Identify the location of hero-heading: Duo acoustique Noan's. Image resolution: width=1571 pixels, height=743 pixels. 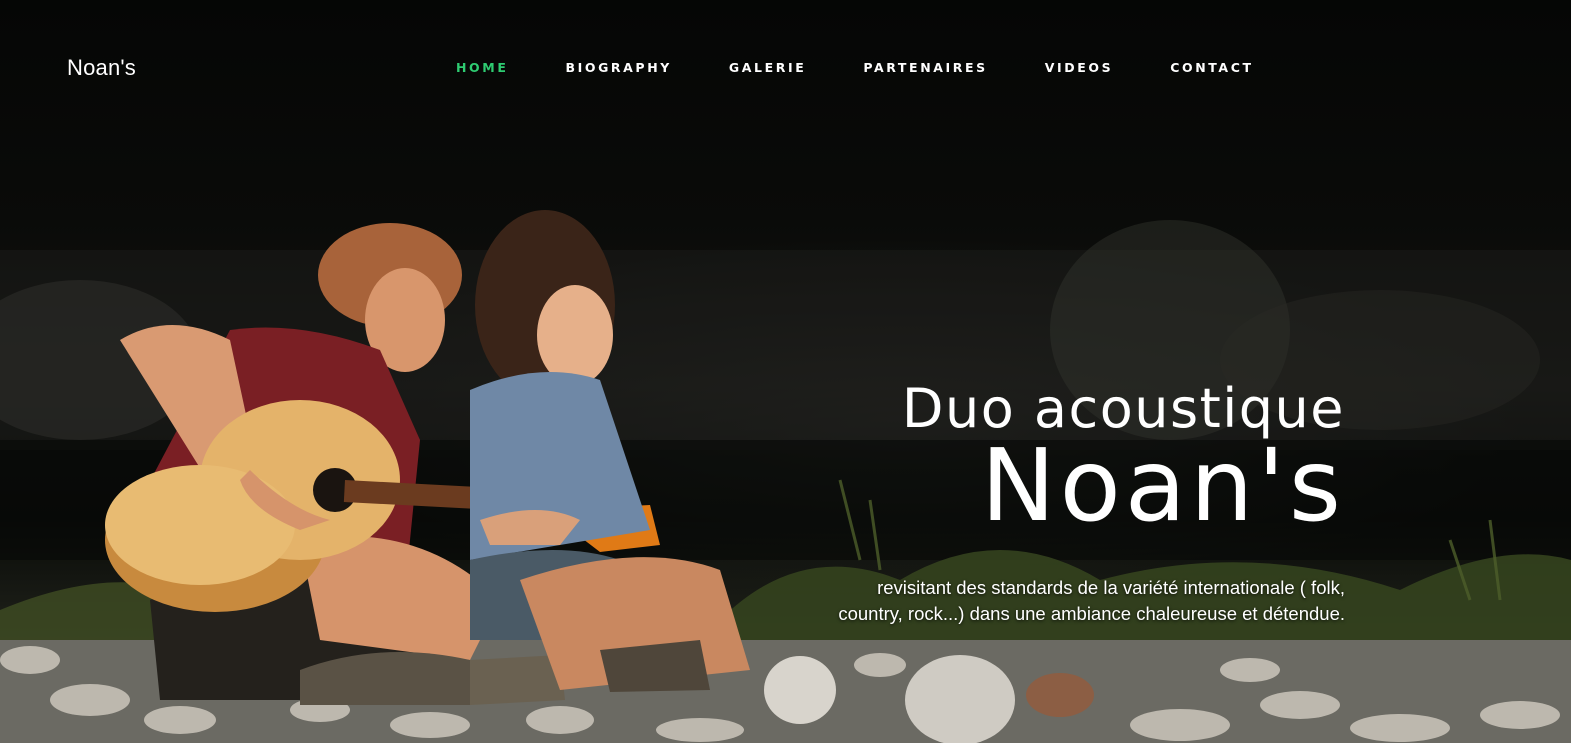
(1123, 457).